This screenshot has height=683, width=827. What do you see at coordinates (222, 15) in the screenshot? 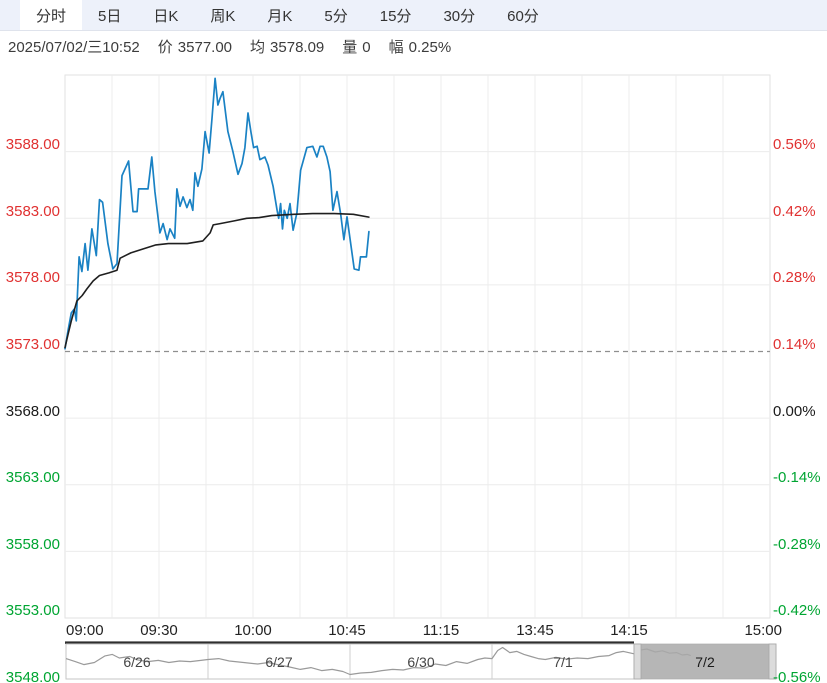
I see `tab-weekly-k: 周K` at bounding box center [222, 15].